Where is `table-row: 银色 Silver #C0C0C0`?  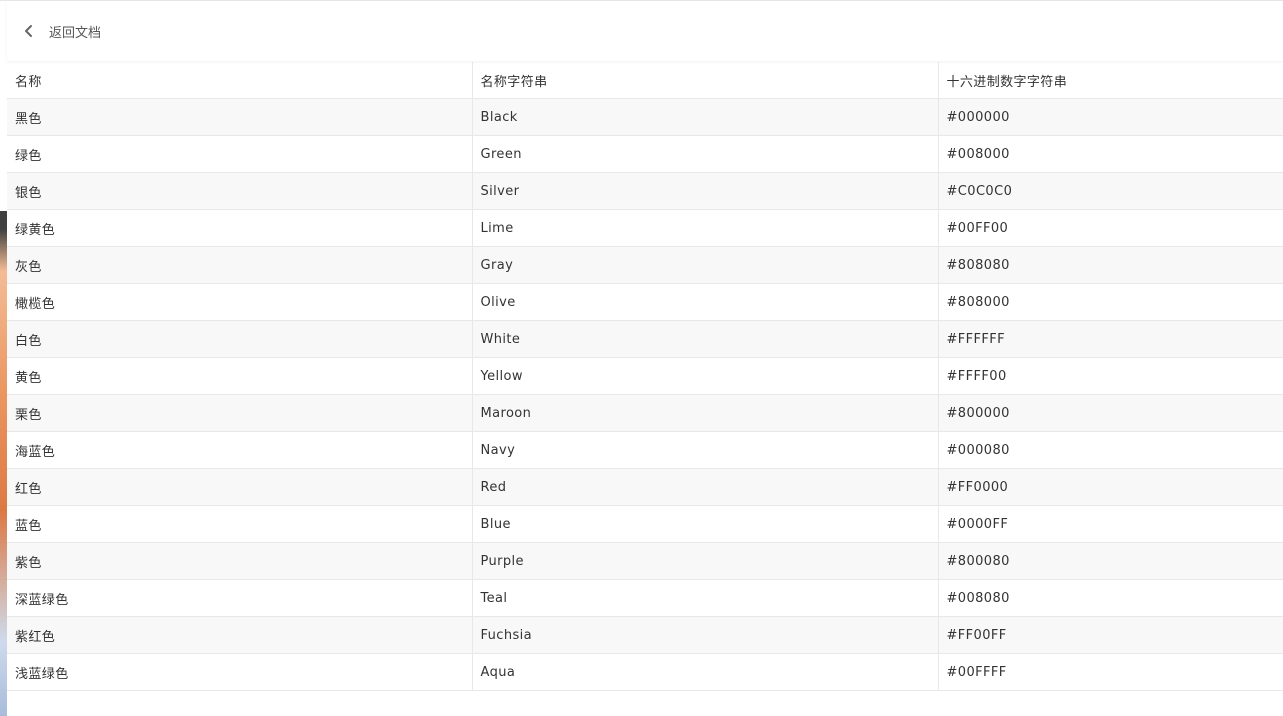
table-row: 银色 Silver #C0C0C0 is located at coordinates (645, 191).